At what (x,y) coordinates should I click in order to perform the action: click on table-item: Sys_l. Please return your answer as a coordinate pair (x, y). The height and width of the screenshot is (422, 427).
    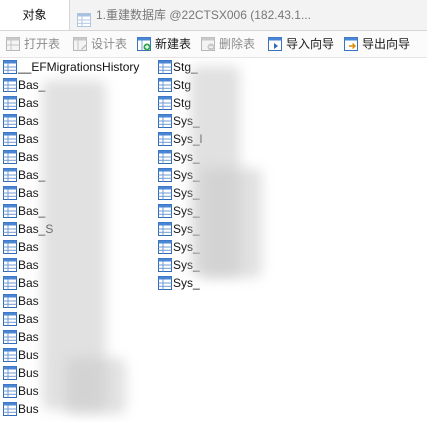
    Looking at the image, I should click on (255, 139).